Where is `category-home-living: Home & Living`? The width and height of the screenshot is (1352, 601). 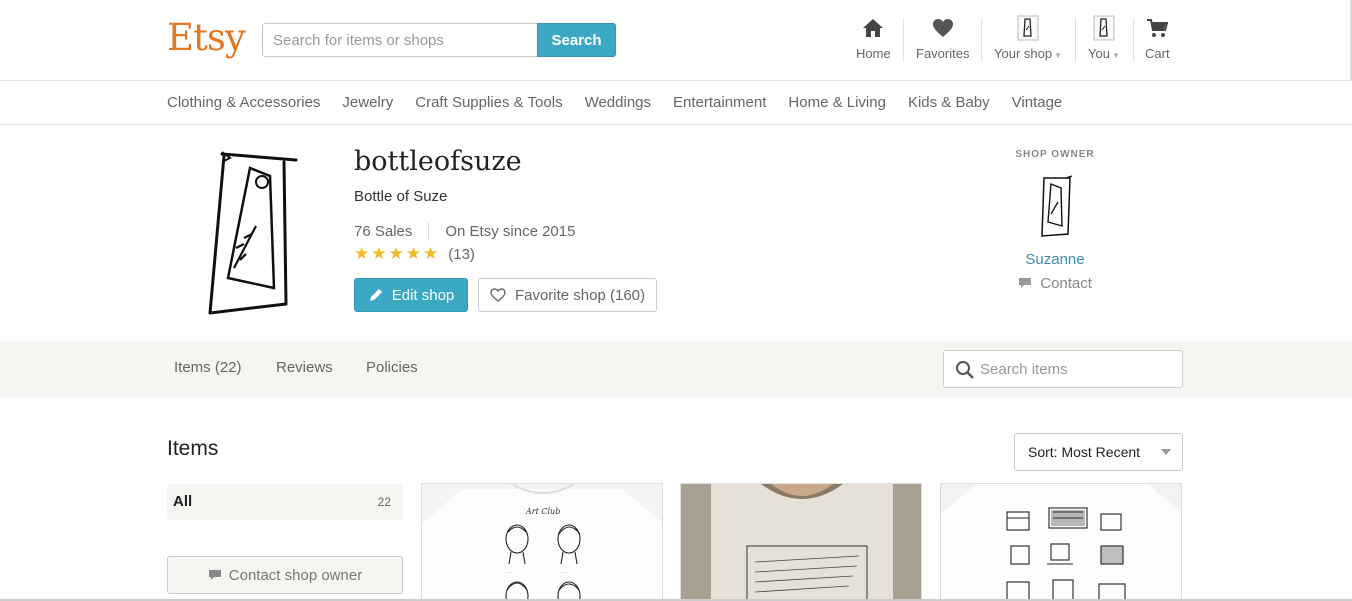
category-home-living: Home & Living is located at coordinates (837, 102).